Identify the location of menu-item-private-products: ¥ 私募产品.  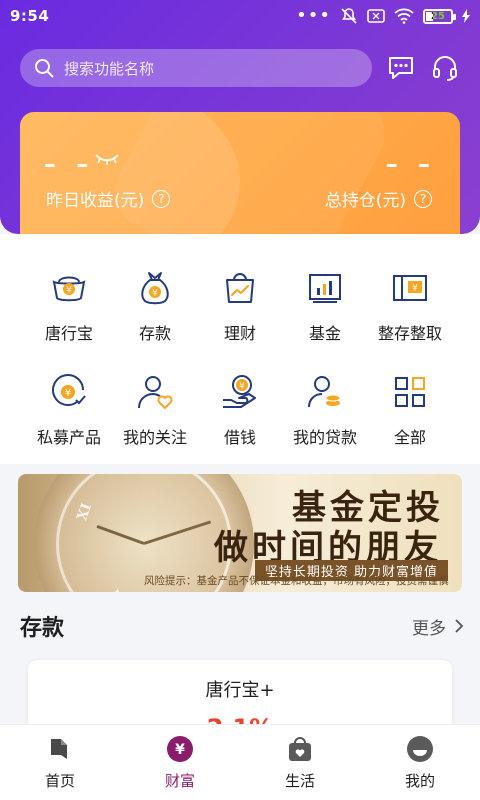
(69, 410).